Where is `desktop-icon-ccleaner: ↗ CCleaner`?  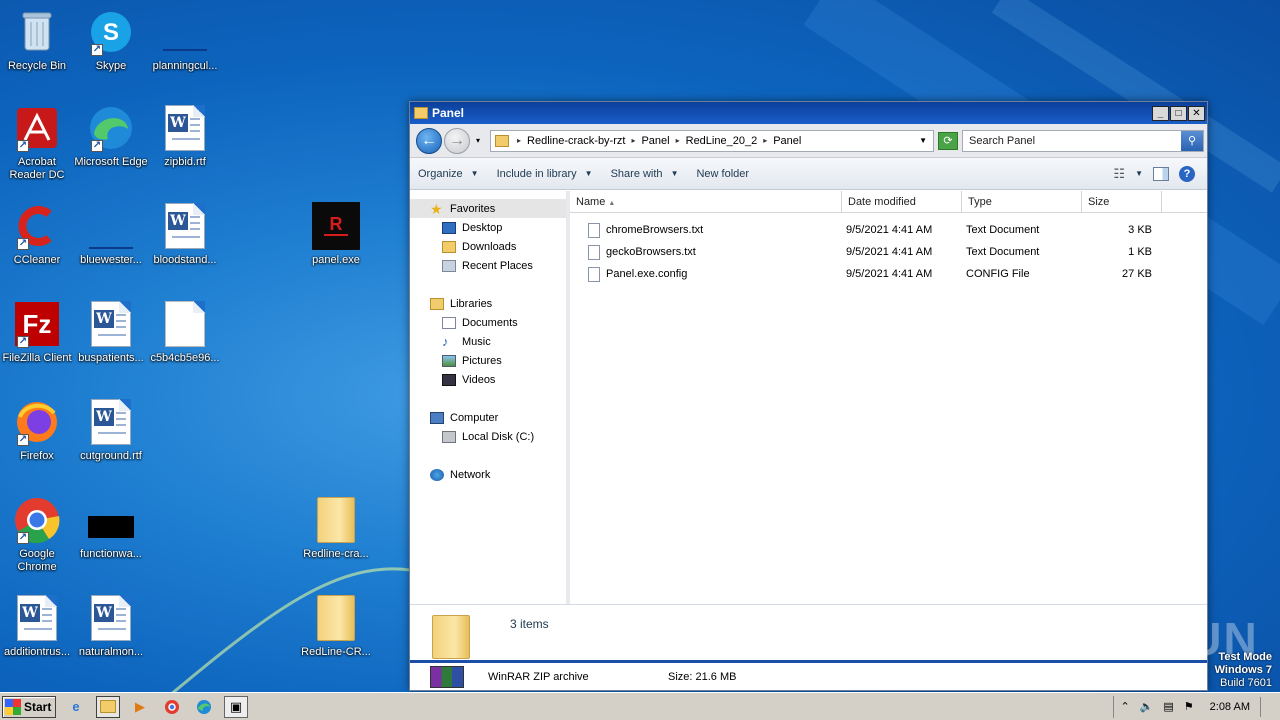
desktop-icon-ccleaner: ↗ CCleaner is located at coordinates (37, 234).